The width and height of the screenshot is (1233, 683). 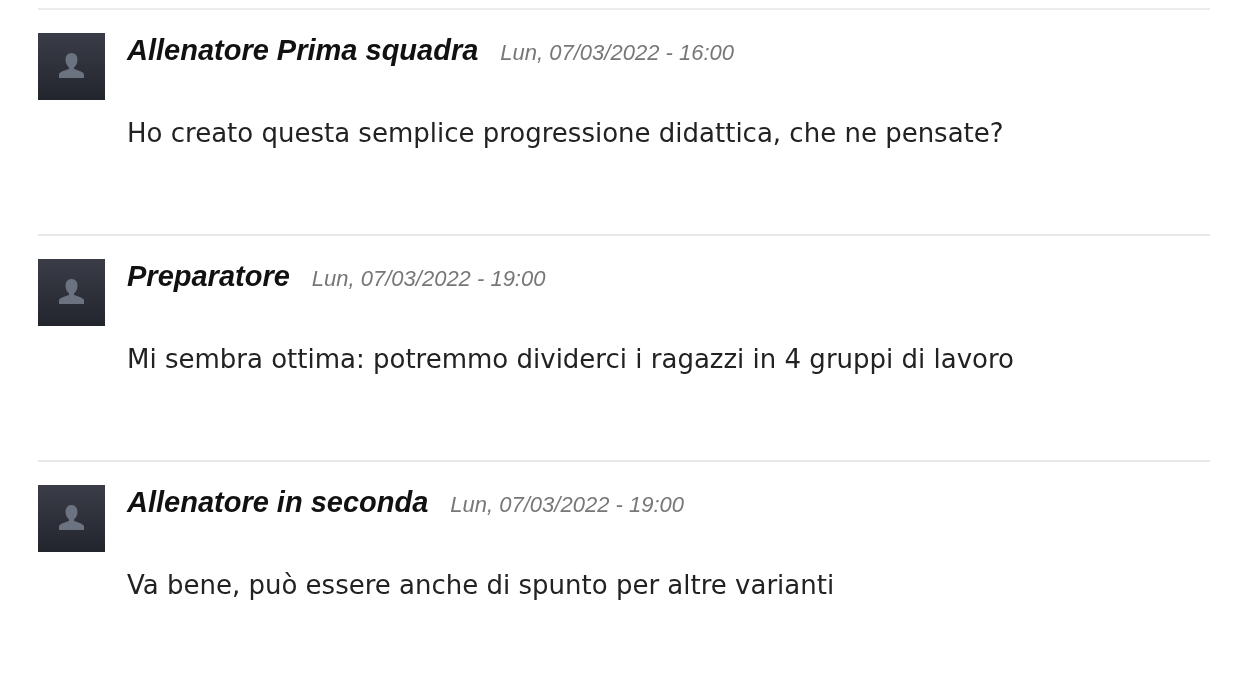 I want to click on comment-date: Lun, 07/03/2022 - 16:00, so click(x=617, y=53).